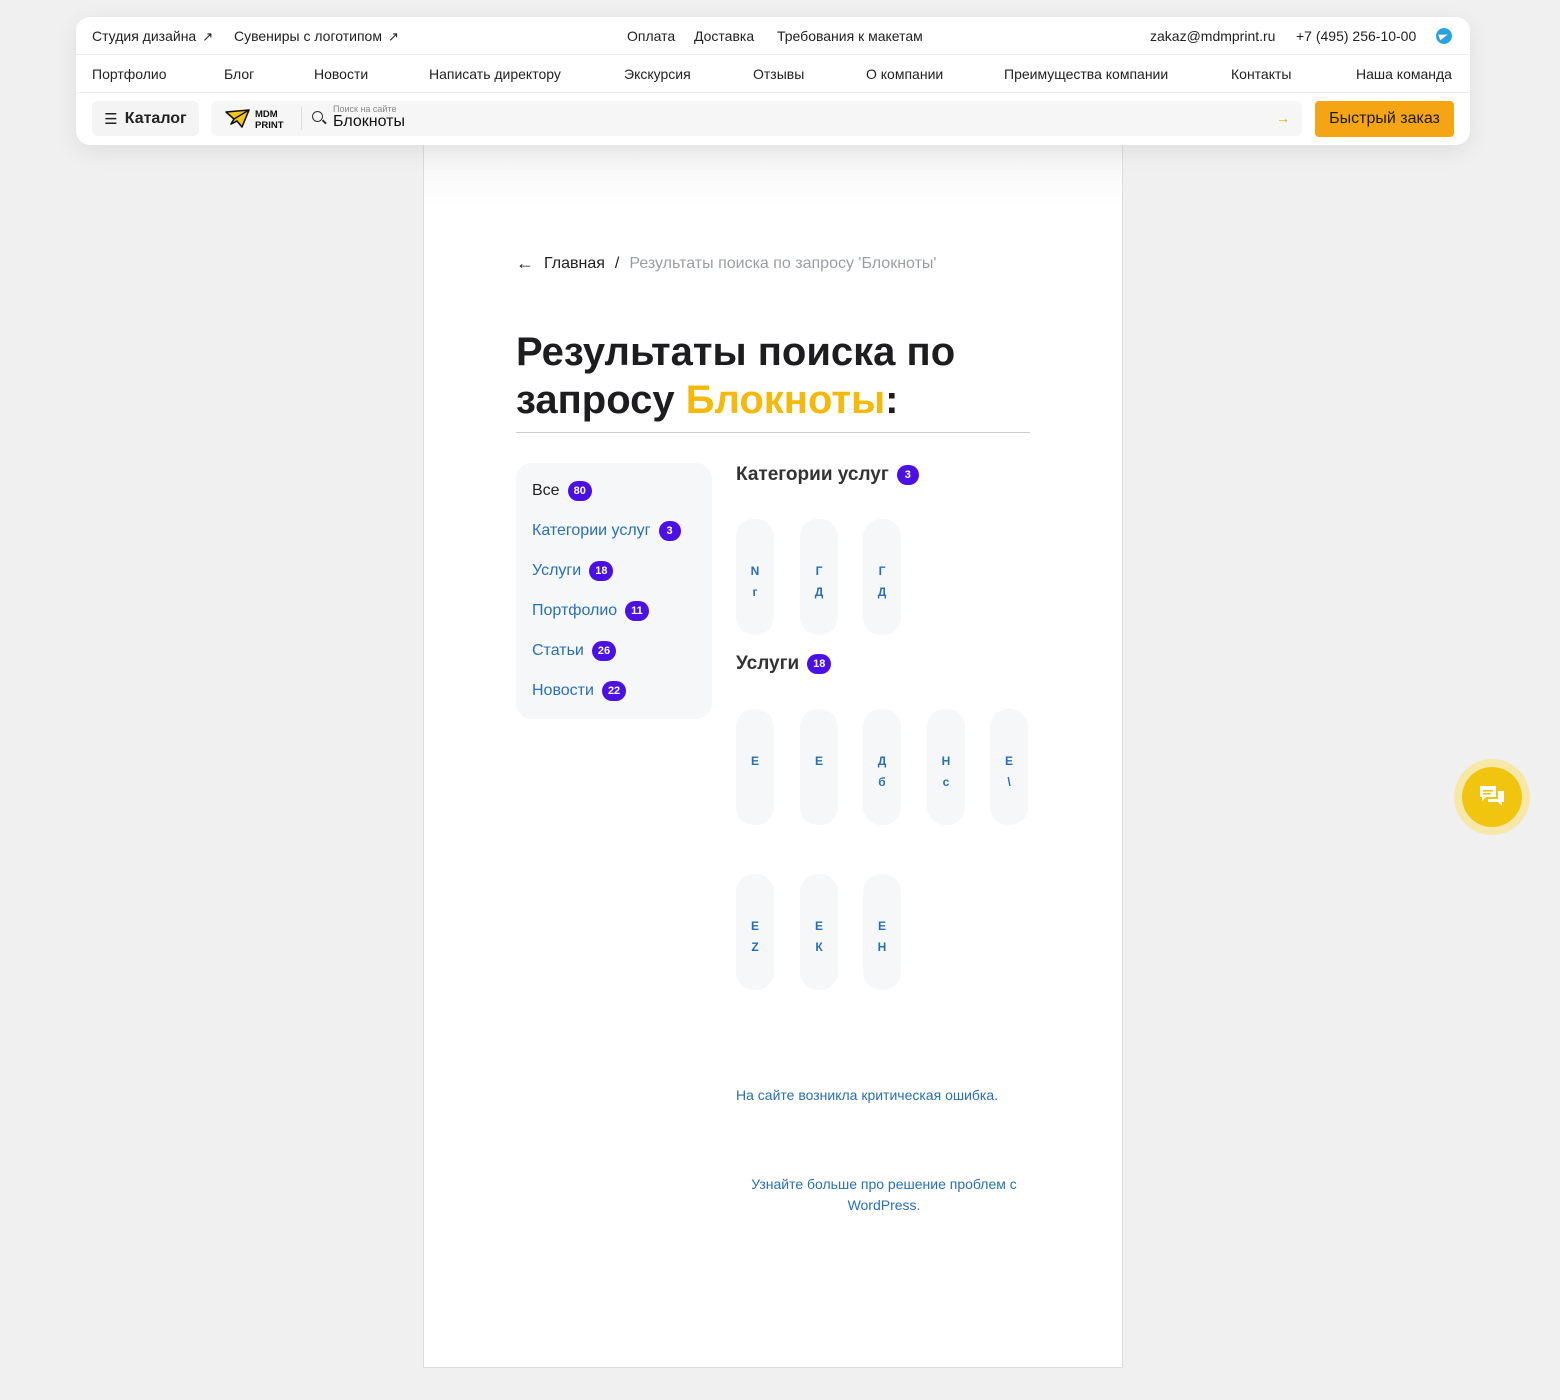 The height and width of the screenshot is (1400, 1560). Describe the element at coordinates (316, 36) in the screenshot. I see `link-souvenirs: Сувениры с логотипом ↗` at that location.